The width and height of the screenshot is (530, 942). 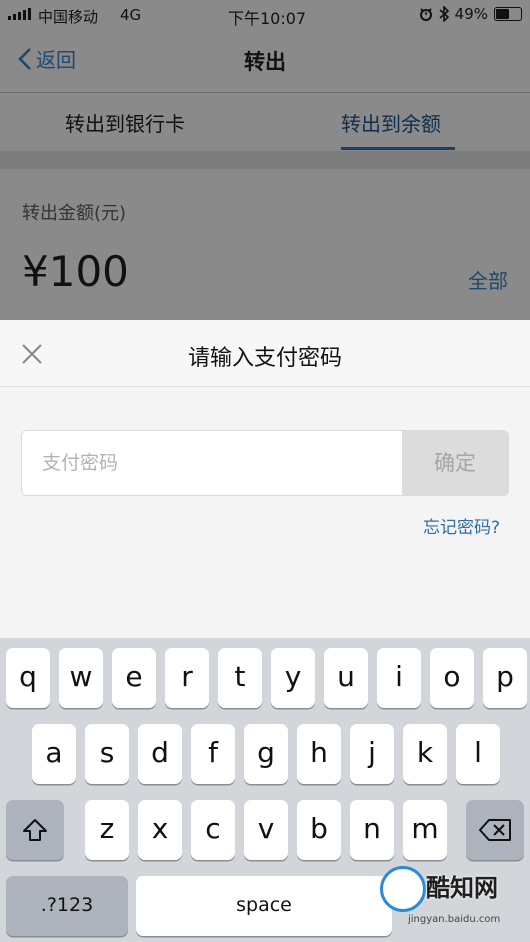 What do you see at coordinates (461, 525) in the screenshot?
I see `forgot-password-link: 忘记密码?` at bounding box center [461, 525].